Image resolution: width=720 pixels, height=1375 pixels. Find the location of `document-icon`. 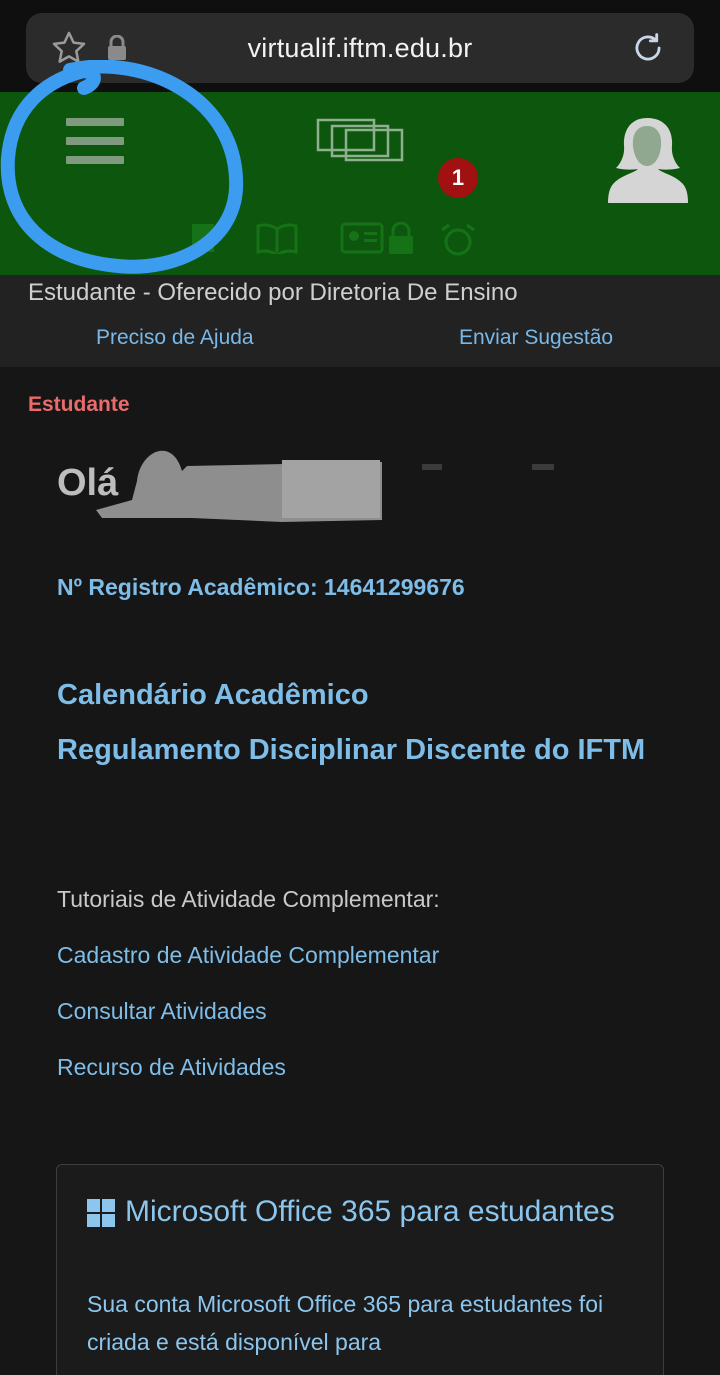

document-icon is located at coordinates (203, 238).